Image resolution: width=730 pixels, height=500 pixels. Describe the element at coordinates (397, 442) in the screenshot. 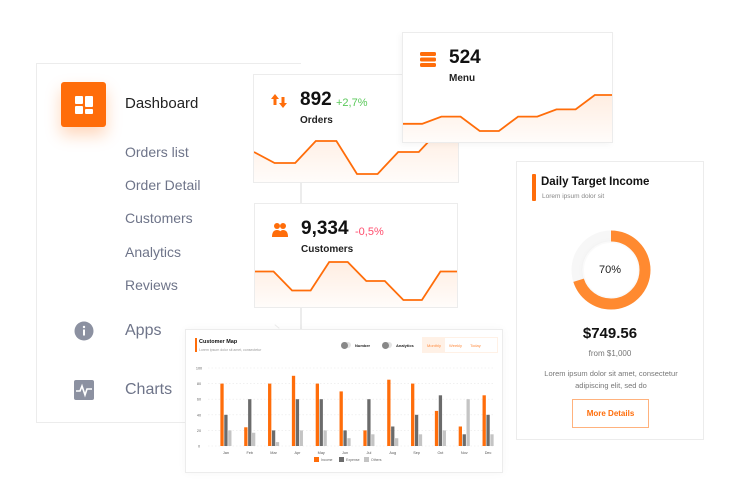

I see `bar-others-aug` at that location.